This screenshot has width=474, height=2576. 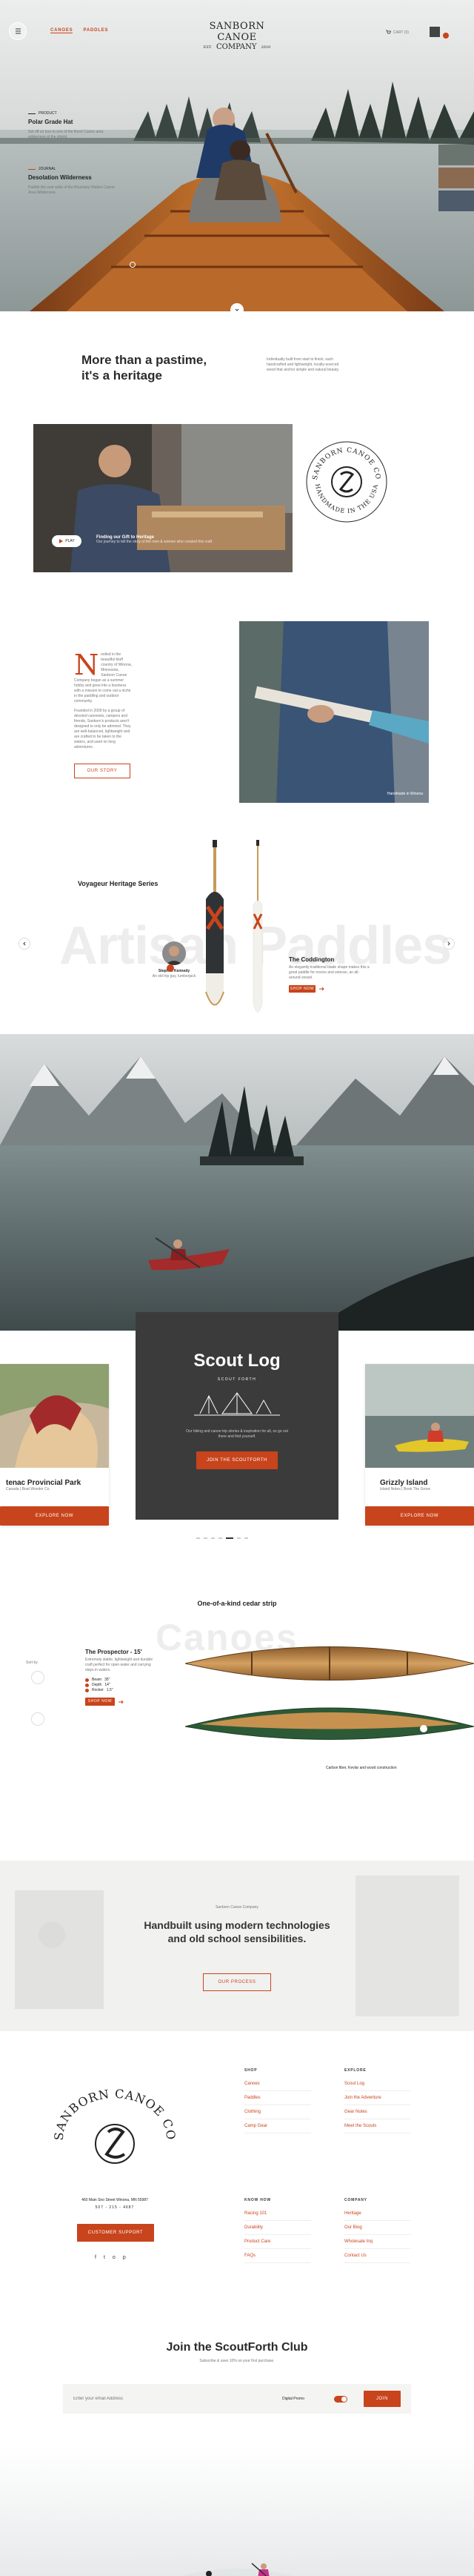 I want to click on account-avatar, so click(x=435, y=32).